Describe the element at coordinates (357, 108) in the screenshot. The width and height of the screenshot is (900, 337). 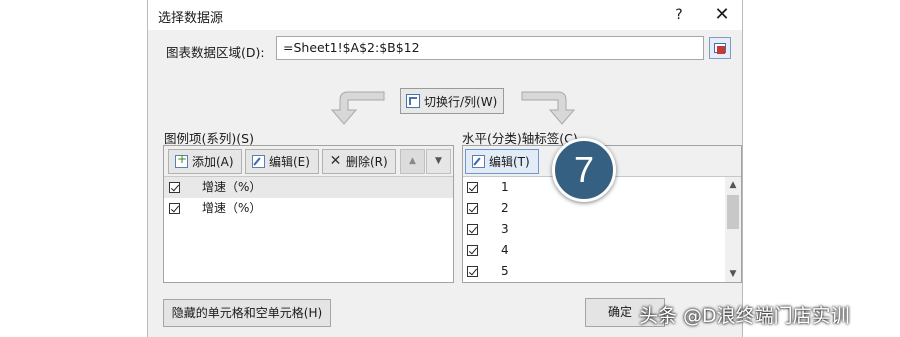
I see `arrow-left-icon` at that location.